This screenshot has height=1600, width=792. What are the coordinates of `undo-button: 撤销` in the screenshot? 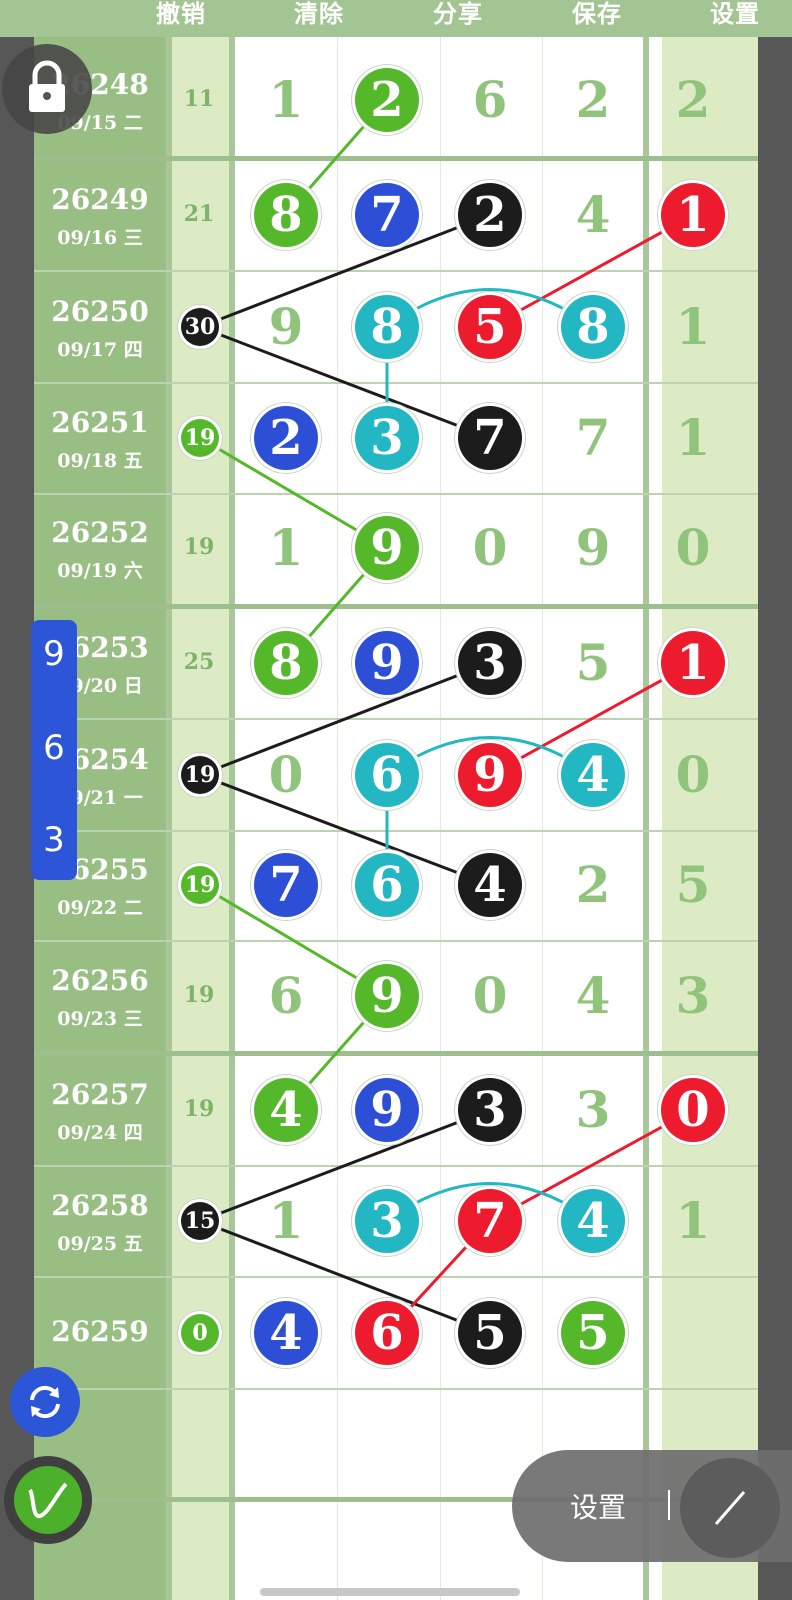 It's located at (181, 14).